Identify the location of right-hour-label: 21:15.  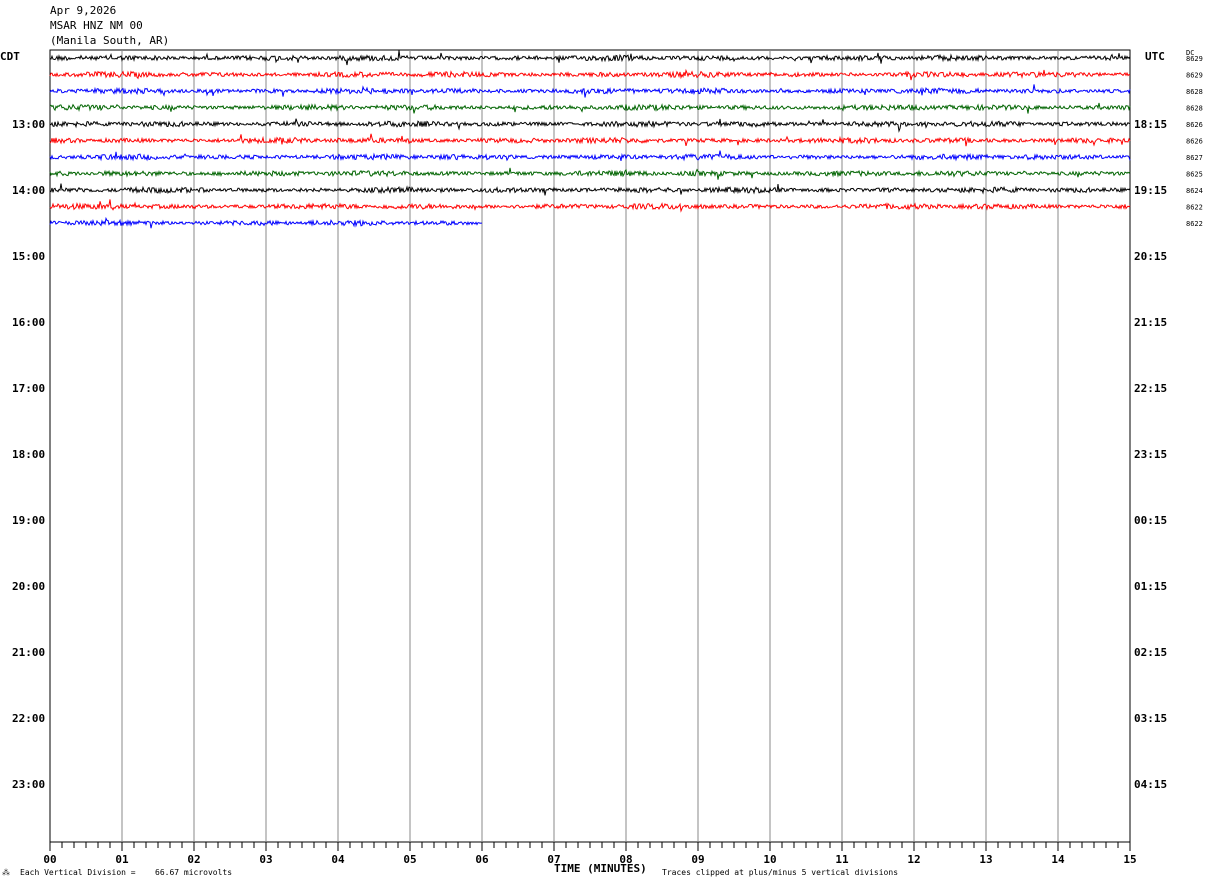
(1150, 322).